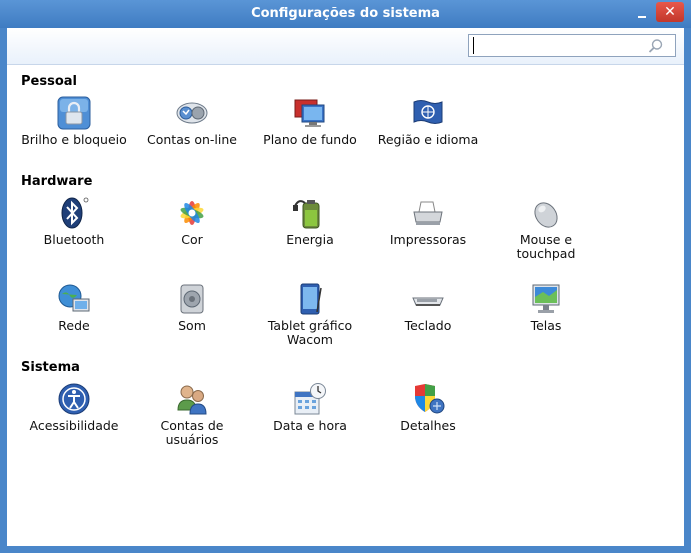 The image size is (691, 553). What do you see at coordinates (74, 325) in the screenshot?
I see `item-label: Rede` at bounding box center [74, 325].